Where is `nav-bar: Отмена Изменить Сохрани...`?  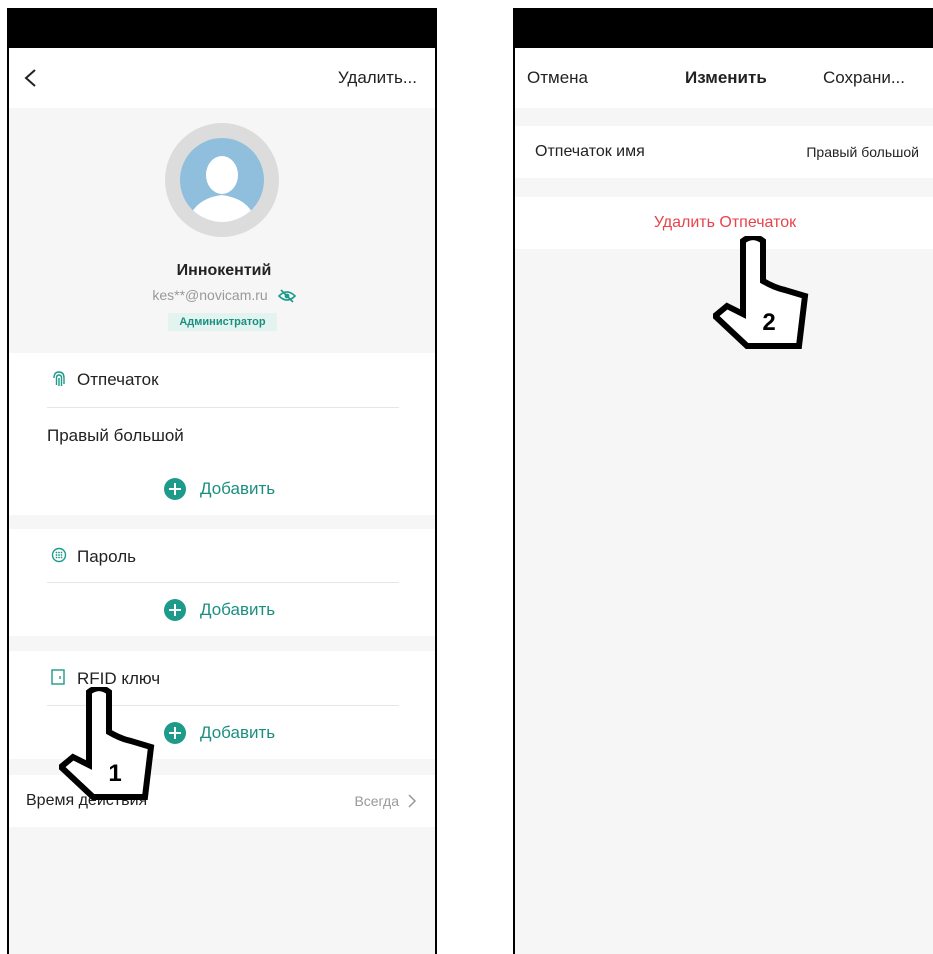 nav-bar: Отмена Изменить Сохрани... is located at coordinates (724, 78).